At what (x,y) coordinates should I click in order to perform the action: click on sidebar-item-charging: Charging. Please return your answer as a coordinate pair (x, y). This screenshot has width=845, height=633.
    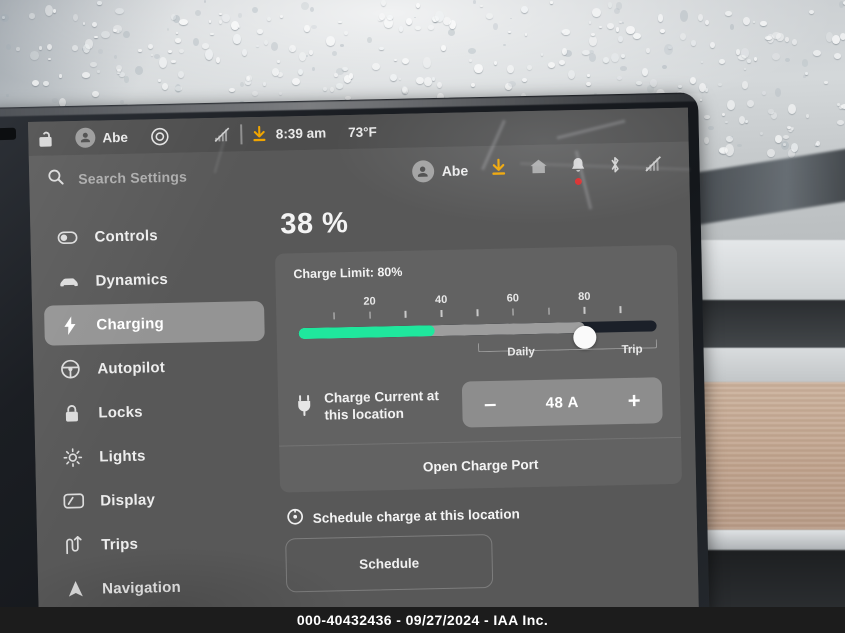
    Looking at the image, I should click on (154, 323).